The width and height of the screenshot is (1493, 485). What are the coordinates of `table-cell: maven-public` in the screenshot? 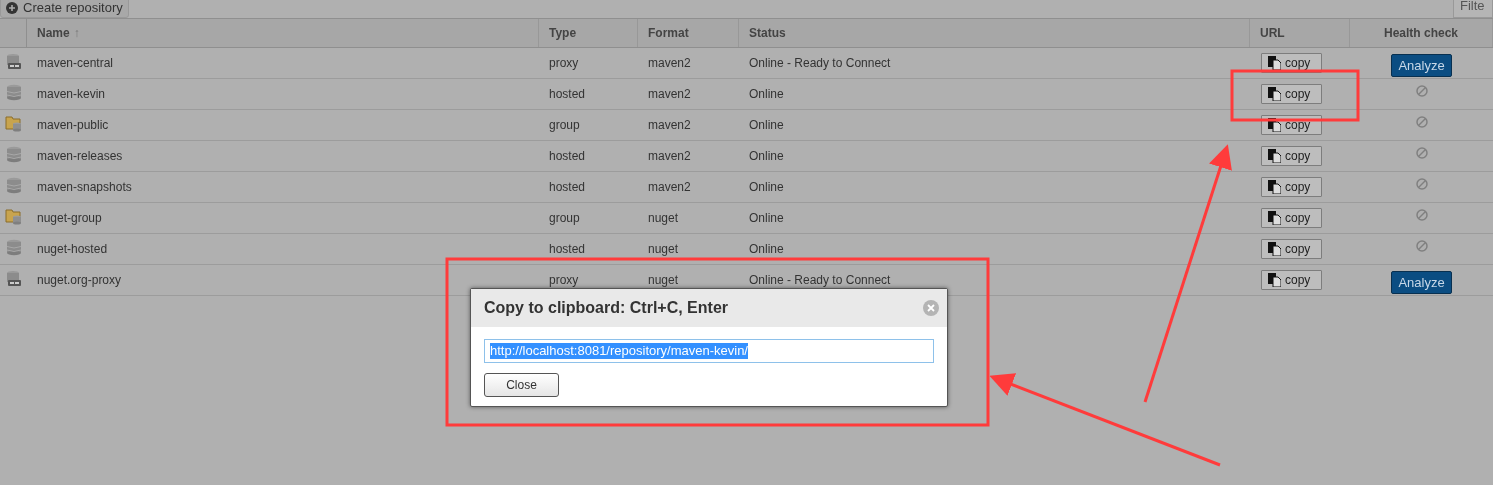 It's located at (73, 125).